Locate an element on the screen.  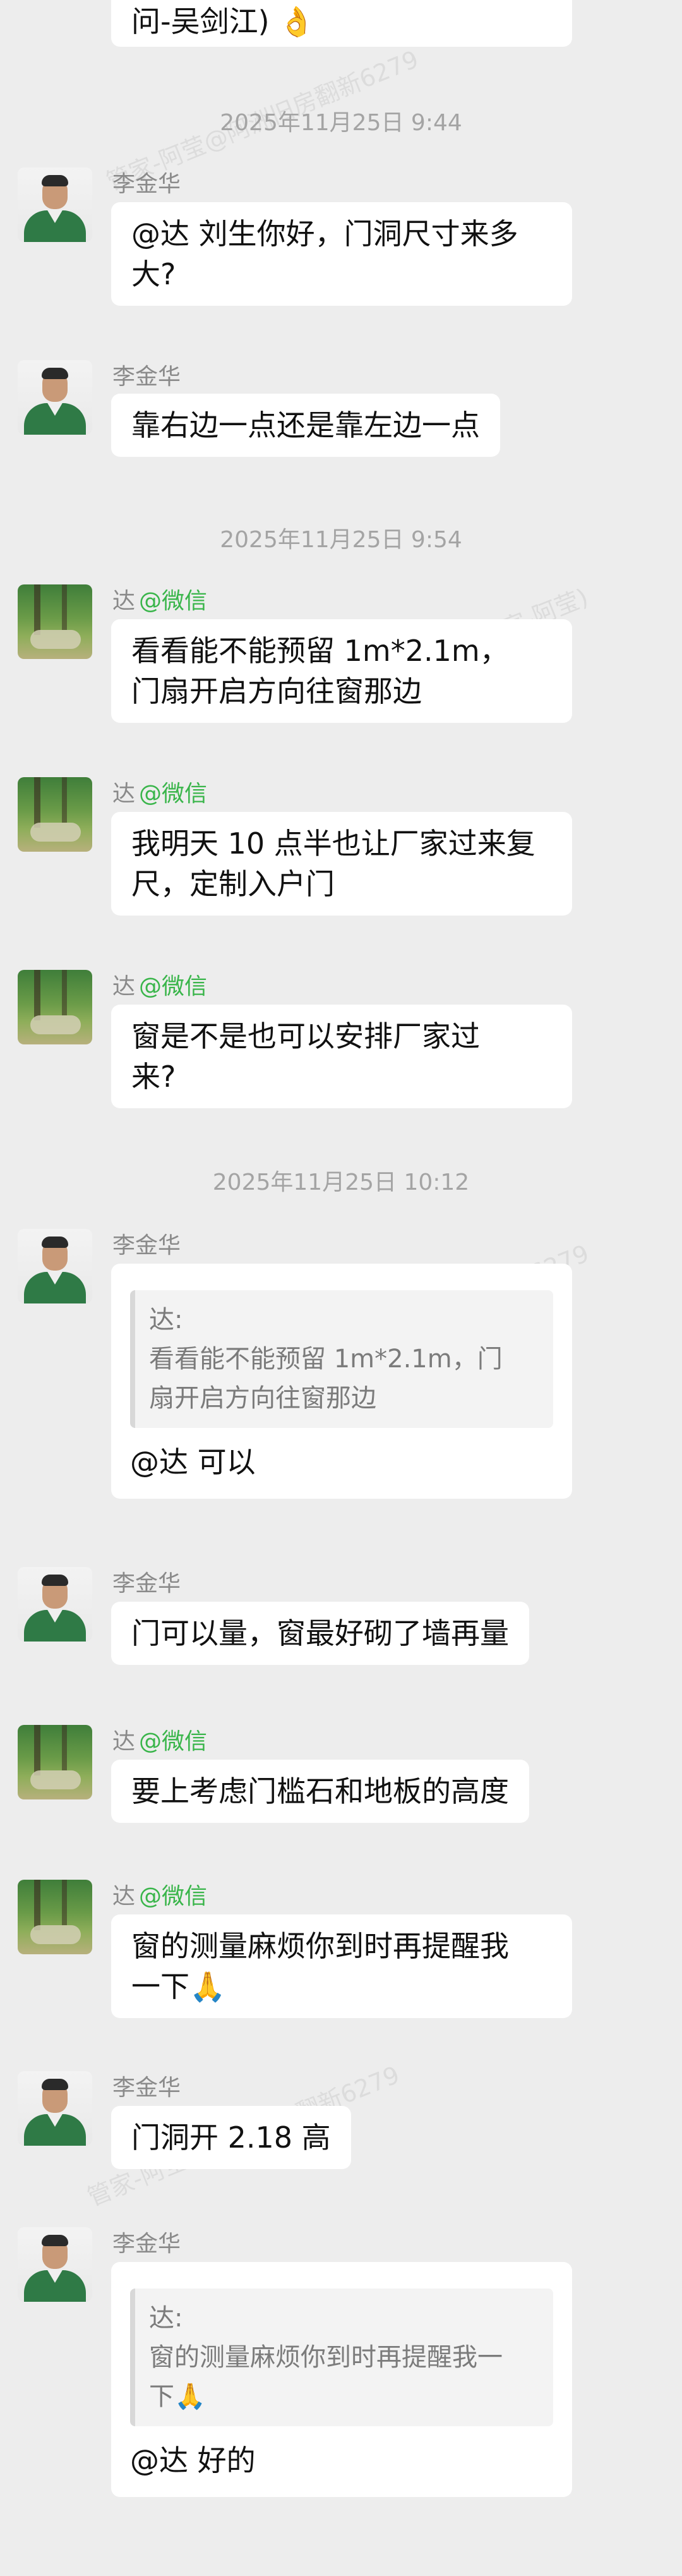
message-bubble-reply: 达: 看看能不能预留 1m*2.1m，门 扇开启方向往窗那边 @达 可以 is located at coordinates (341, 1381).